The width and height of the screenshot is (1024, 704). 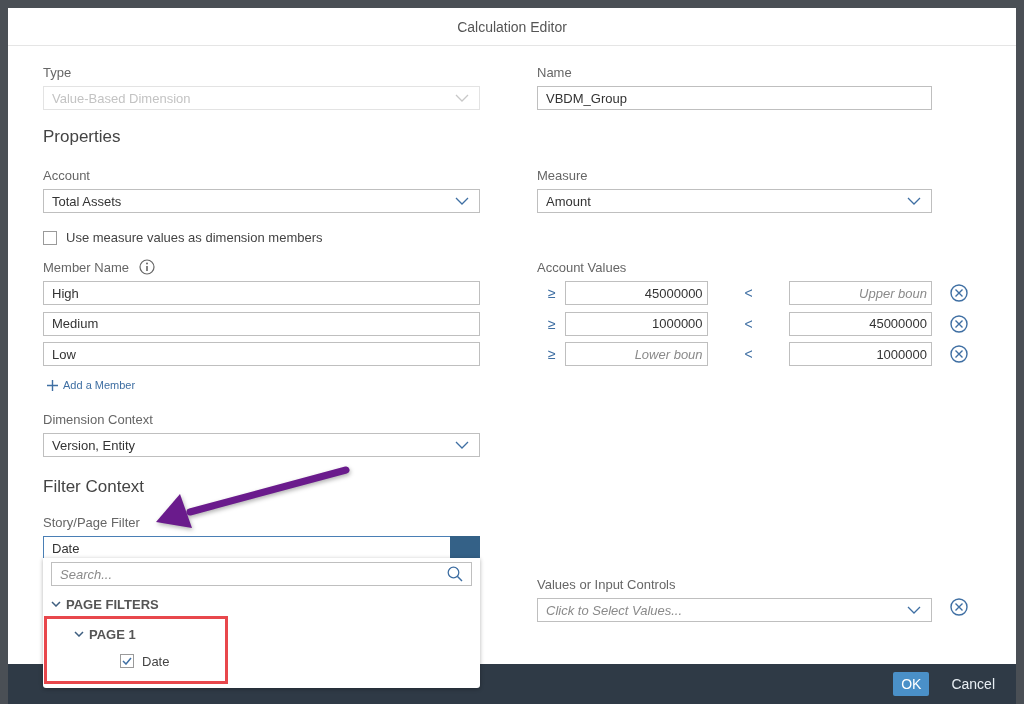 I want to click on search-icon, so click(x=455, y=574).